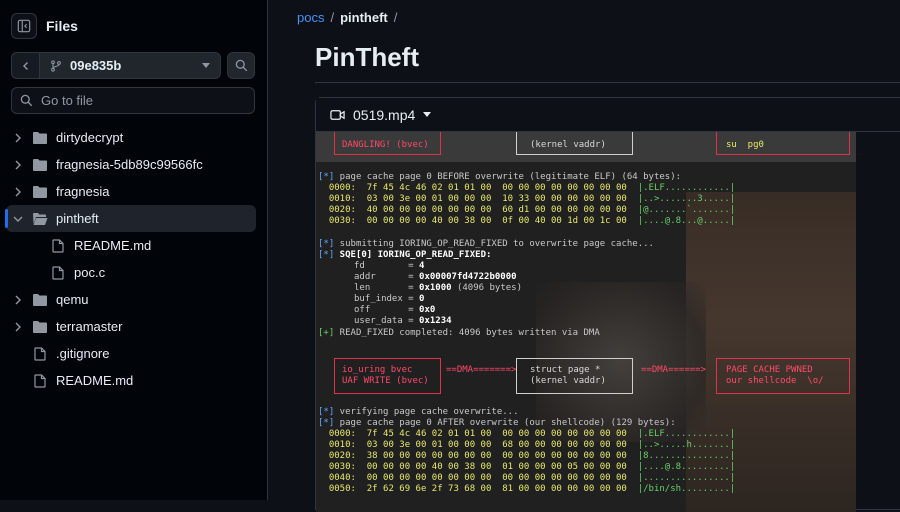 The height and width of the screenshot is (512, 900). Describe the element at coordinates (422, 266) in the screenshot. I see `sqe-value: 4` at that location.